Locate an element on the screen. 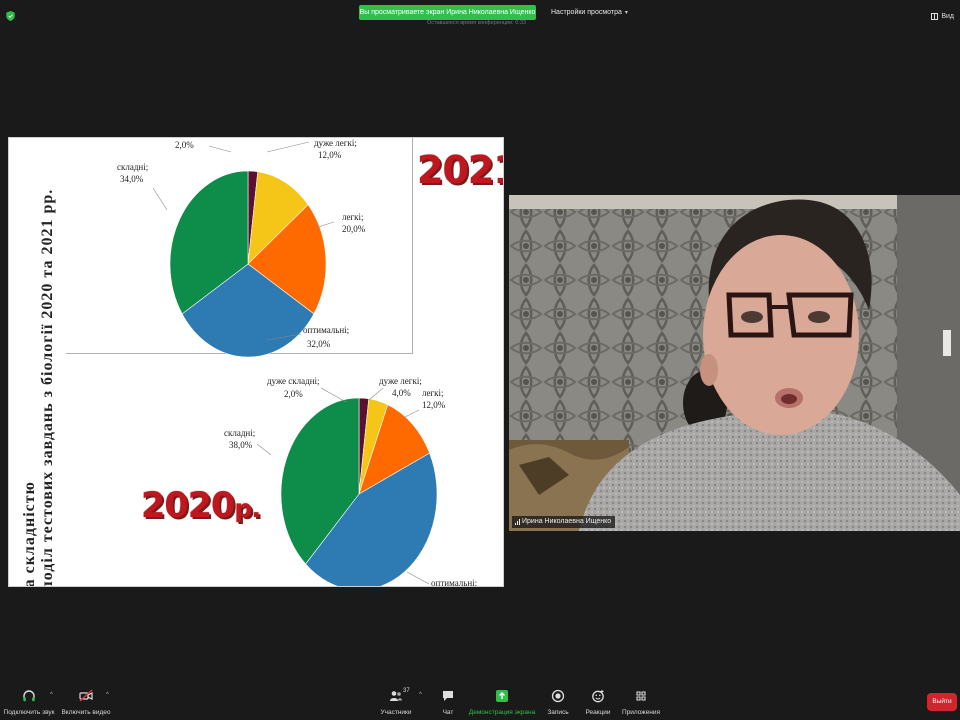 The image size is (960, 720). reactions-icon is located at coordinates (598, 696).